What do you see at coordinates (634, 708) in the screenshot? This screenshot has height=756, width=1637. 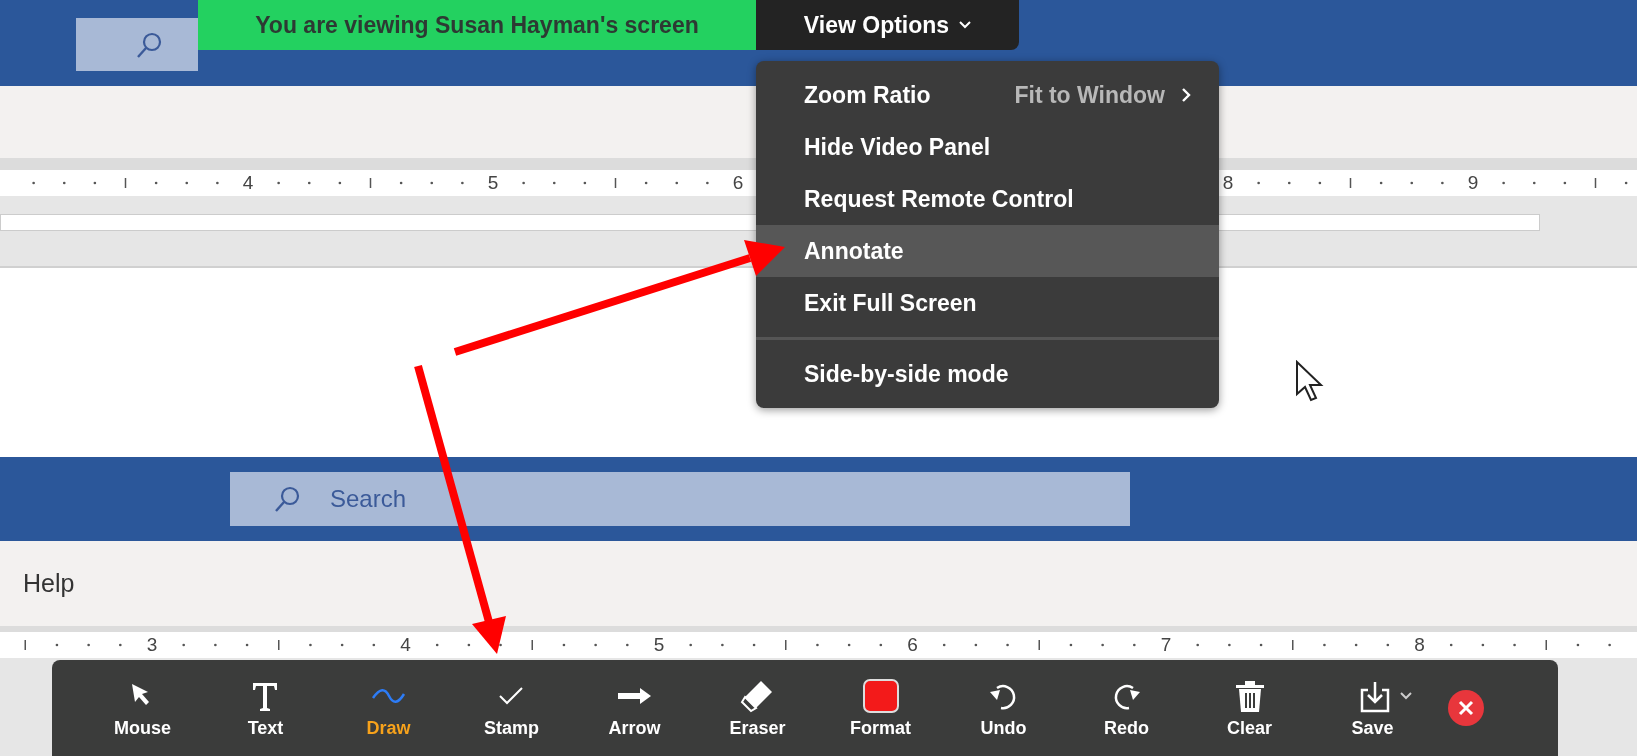 I see `toolbar-button: Arrow` at bounding box center [634, 708].